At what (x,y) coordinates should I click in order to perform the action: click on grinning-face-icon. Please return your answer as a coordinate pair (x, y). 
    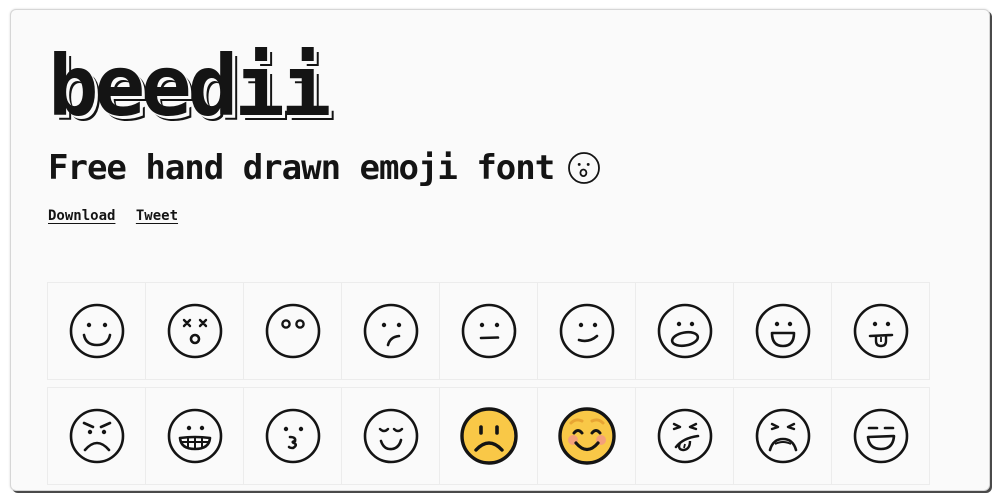
    Looking at the image, I should click on (782, 331).